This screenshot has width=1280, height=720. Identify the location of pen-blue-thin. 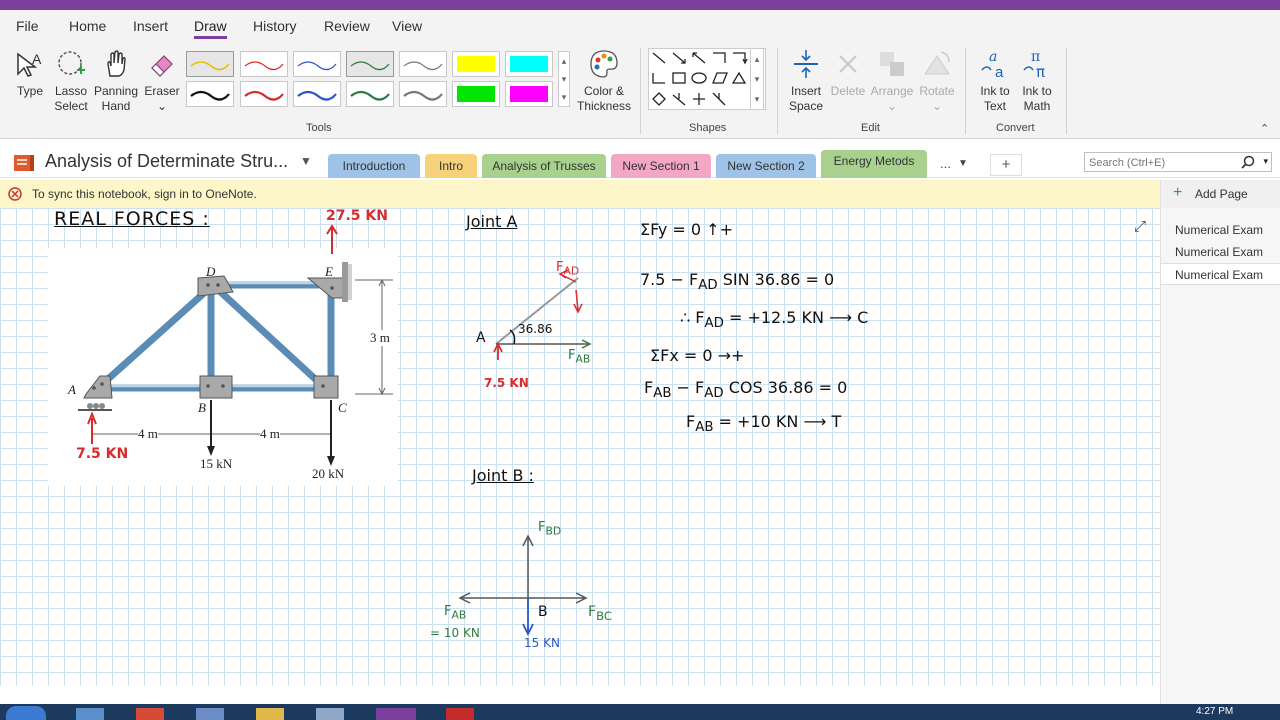
(317, 64).